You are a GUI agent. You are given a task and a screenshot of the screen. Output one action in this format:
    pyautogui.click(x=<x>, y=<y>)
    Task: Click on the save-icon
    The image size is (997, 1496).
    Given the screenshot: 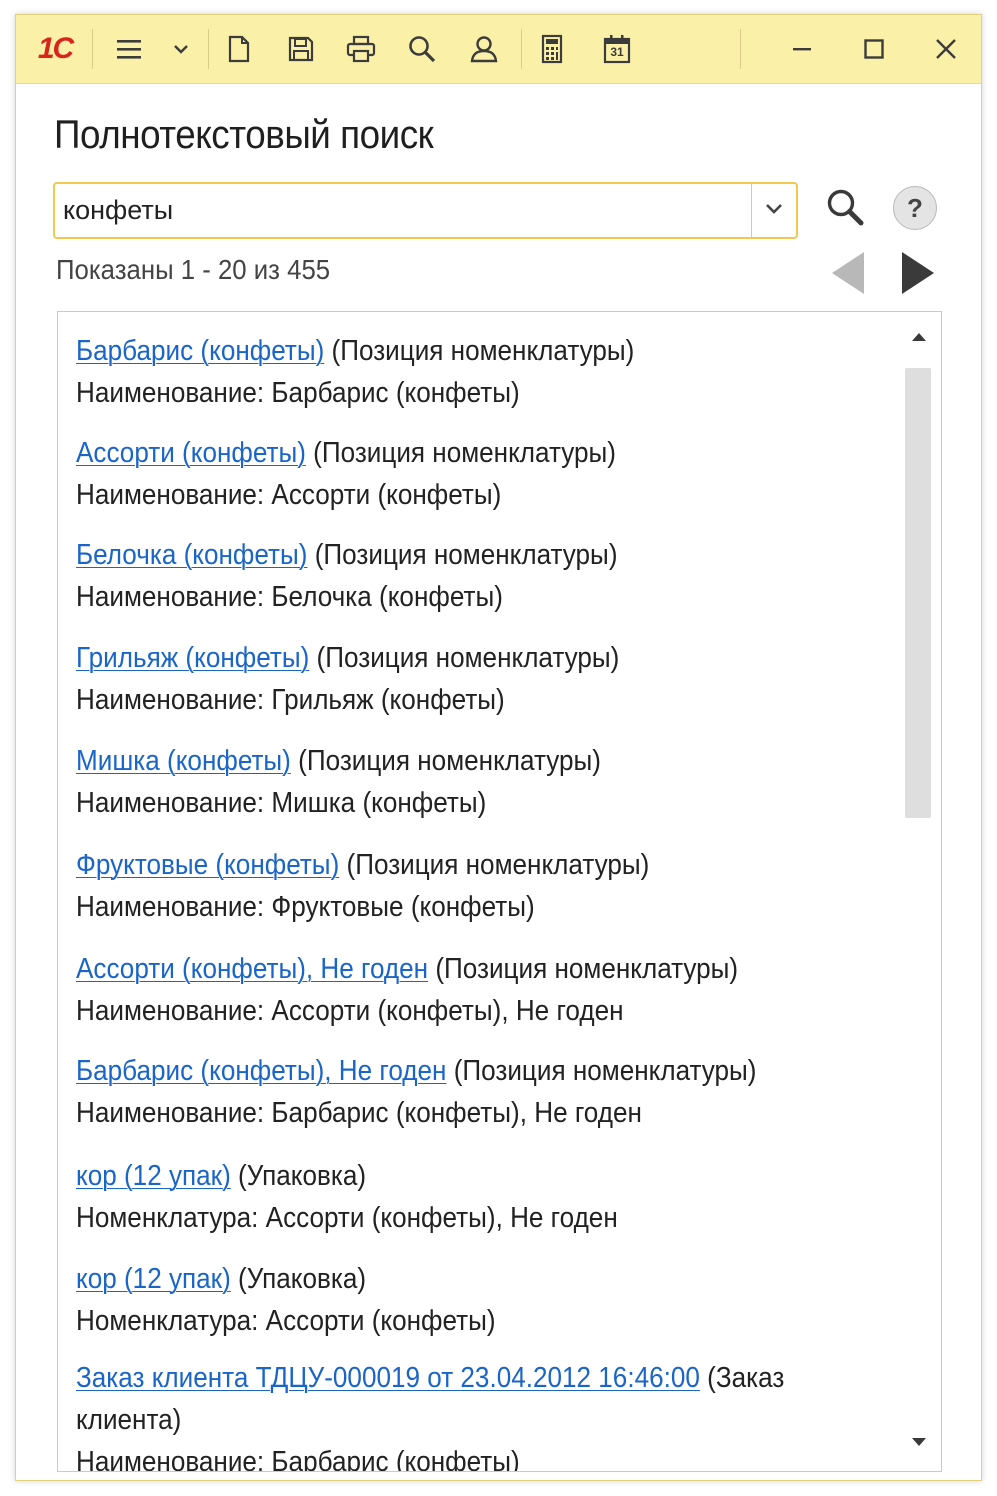 What is the action you would take?
    pyautogui.click(x=301, y=49)
    